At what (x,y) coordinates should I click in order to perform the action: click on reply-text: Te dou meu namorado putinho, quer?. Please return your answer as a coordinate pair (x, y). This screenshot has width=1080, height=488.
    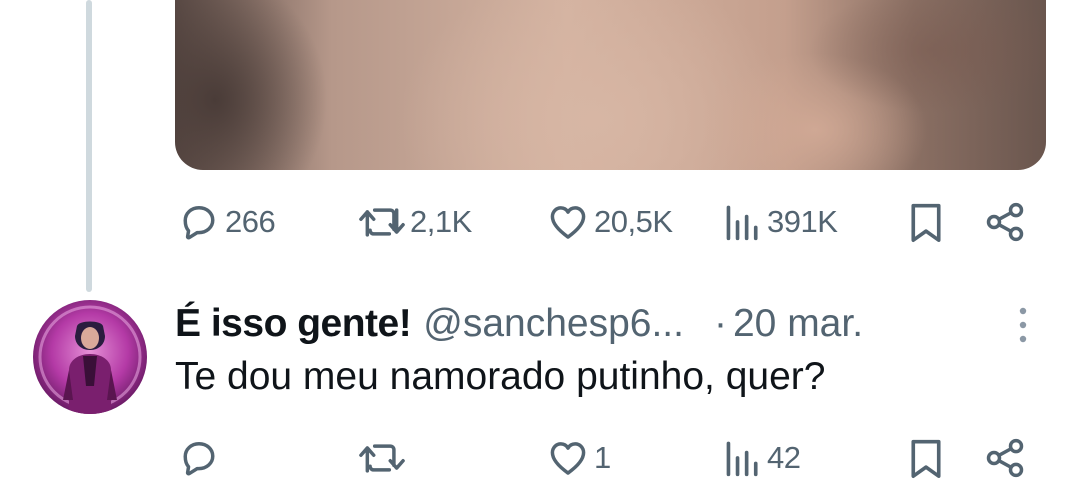
    Looking at the image, I should click on (500, 376).